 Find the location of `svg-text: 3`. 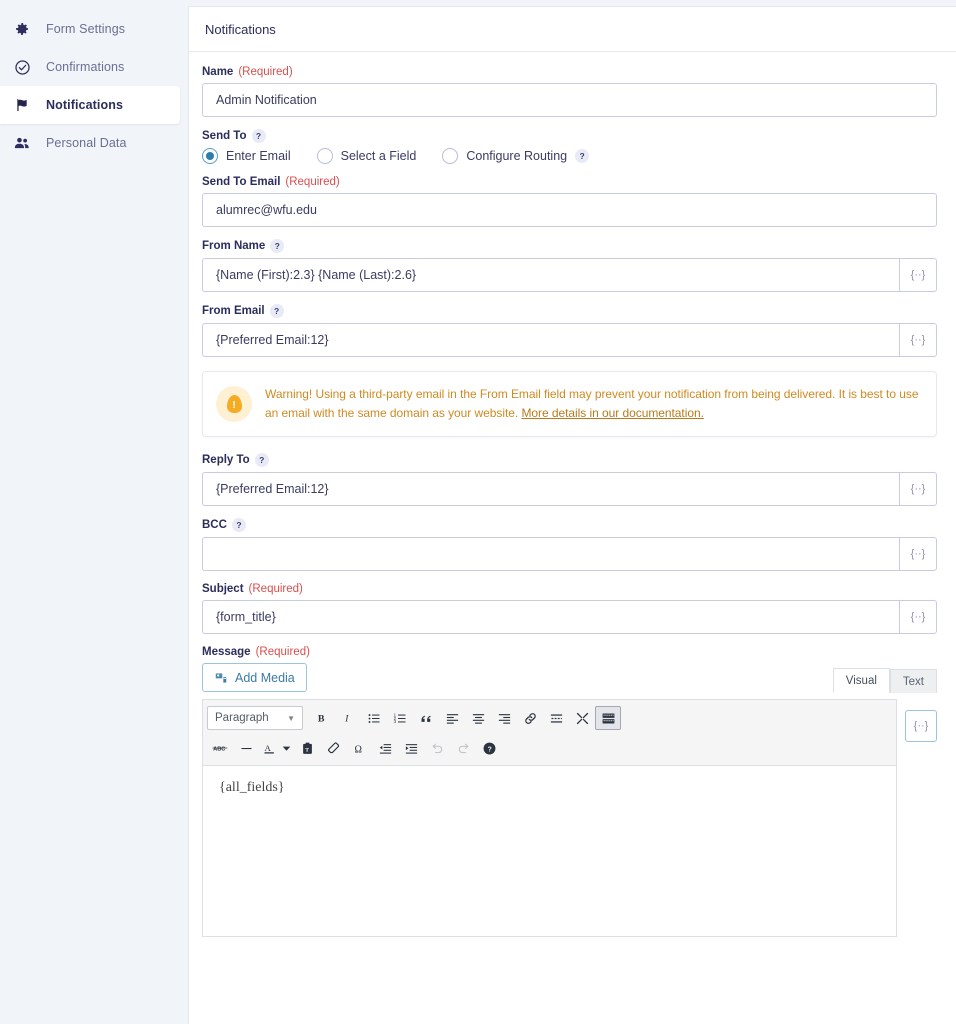

svg-text: 3 is located at coordinates (394, 721).